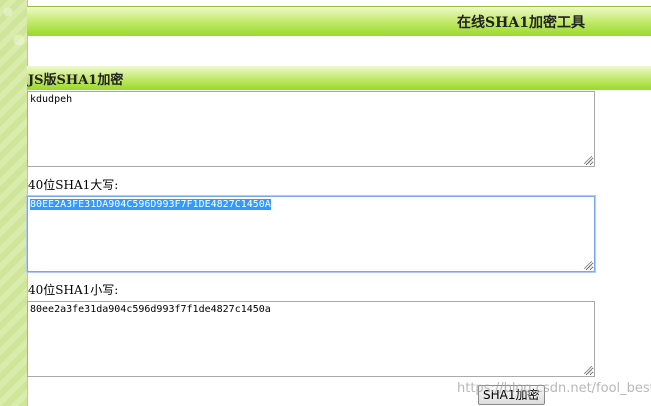 Image resolution: width=651 pixels, height=406 pixels. What do you see at coordinates (150, 204) in the screenshot?
I see `uppercase-output-text: 80EE2A3FE31DA904C596D993F7F1DE4827C1450A` at bounding box center [150, 204].